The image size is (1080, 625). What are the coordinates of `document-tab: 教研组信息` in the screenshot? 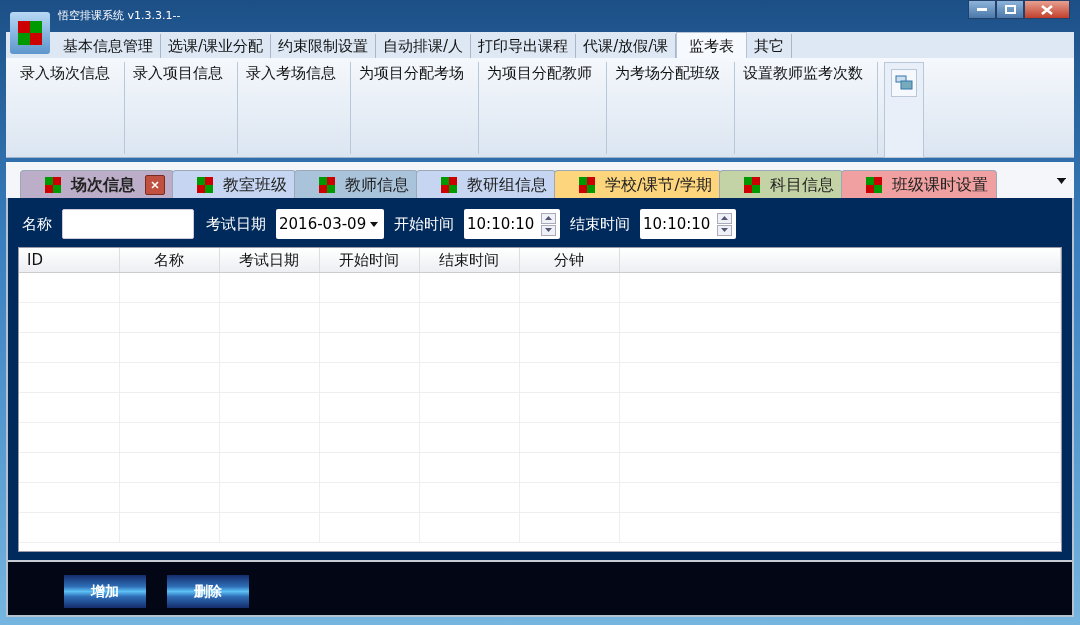 It's located at (486, 184).